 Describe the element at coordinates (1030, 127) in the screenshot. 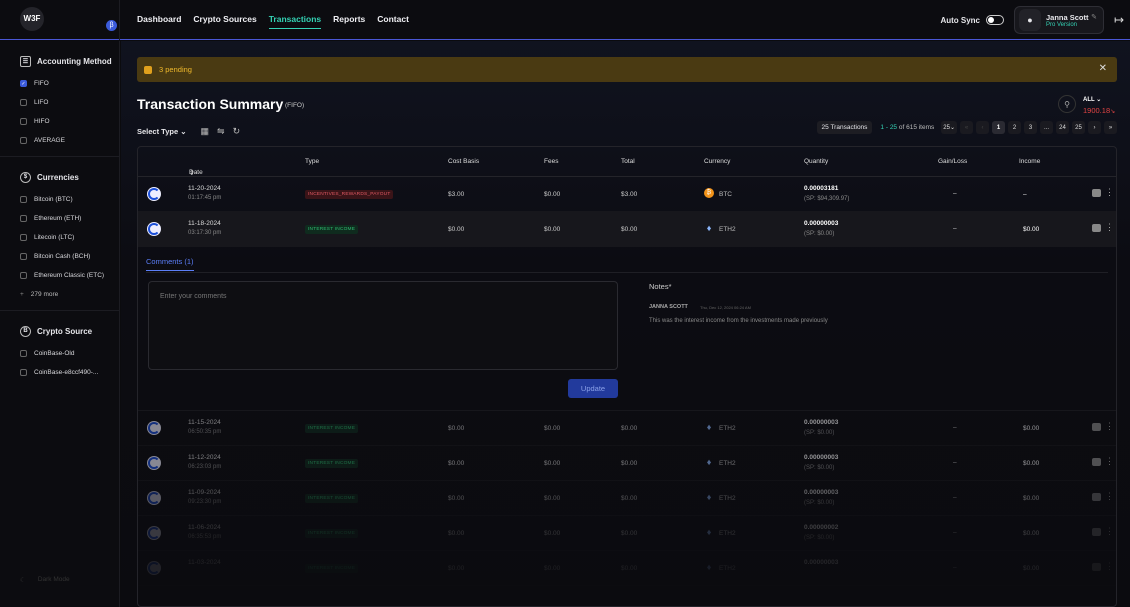

I see `page-3: 3` at that location.